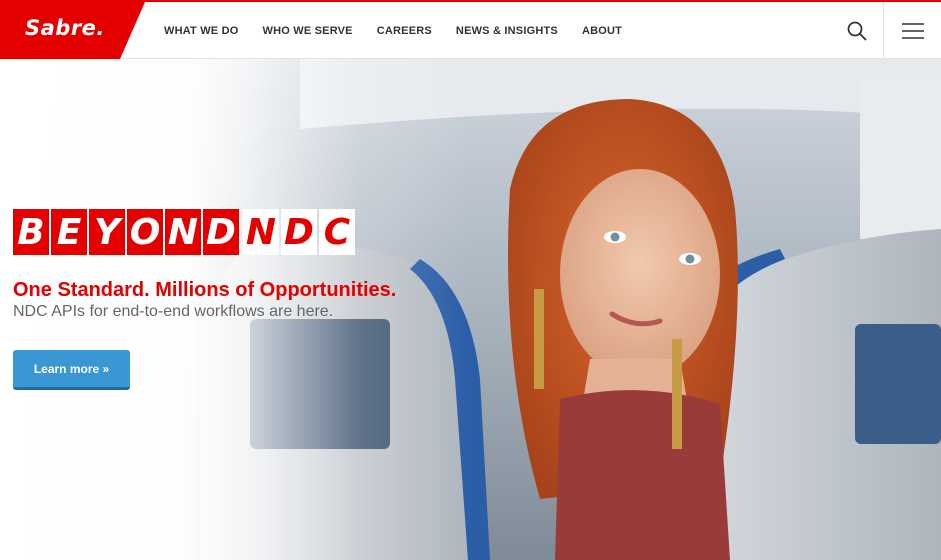  I want to click on beyond-ndc-wordmark: B E Y O N D N D C, so click(184, 232).